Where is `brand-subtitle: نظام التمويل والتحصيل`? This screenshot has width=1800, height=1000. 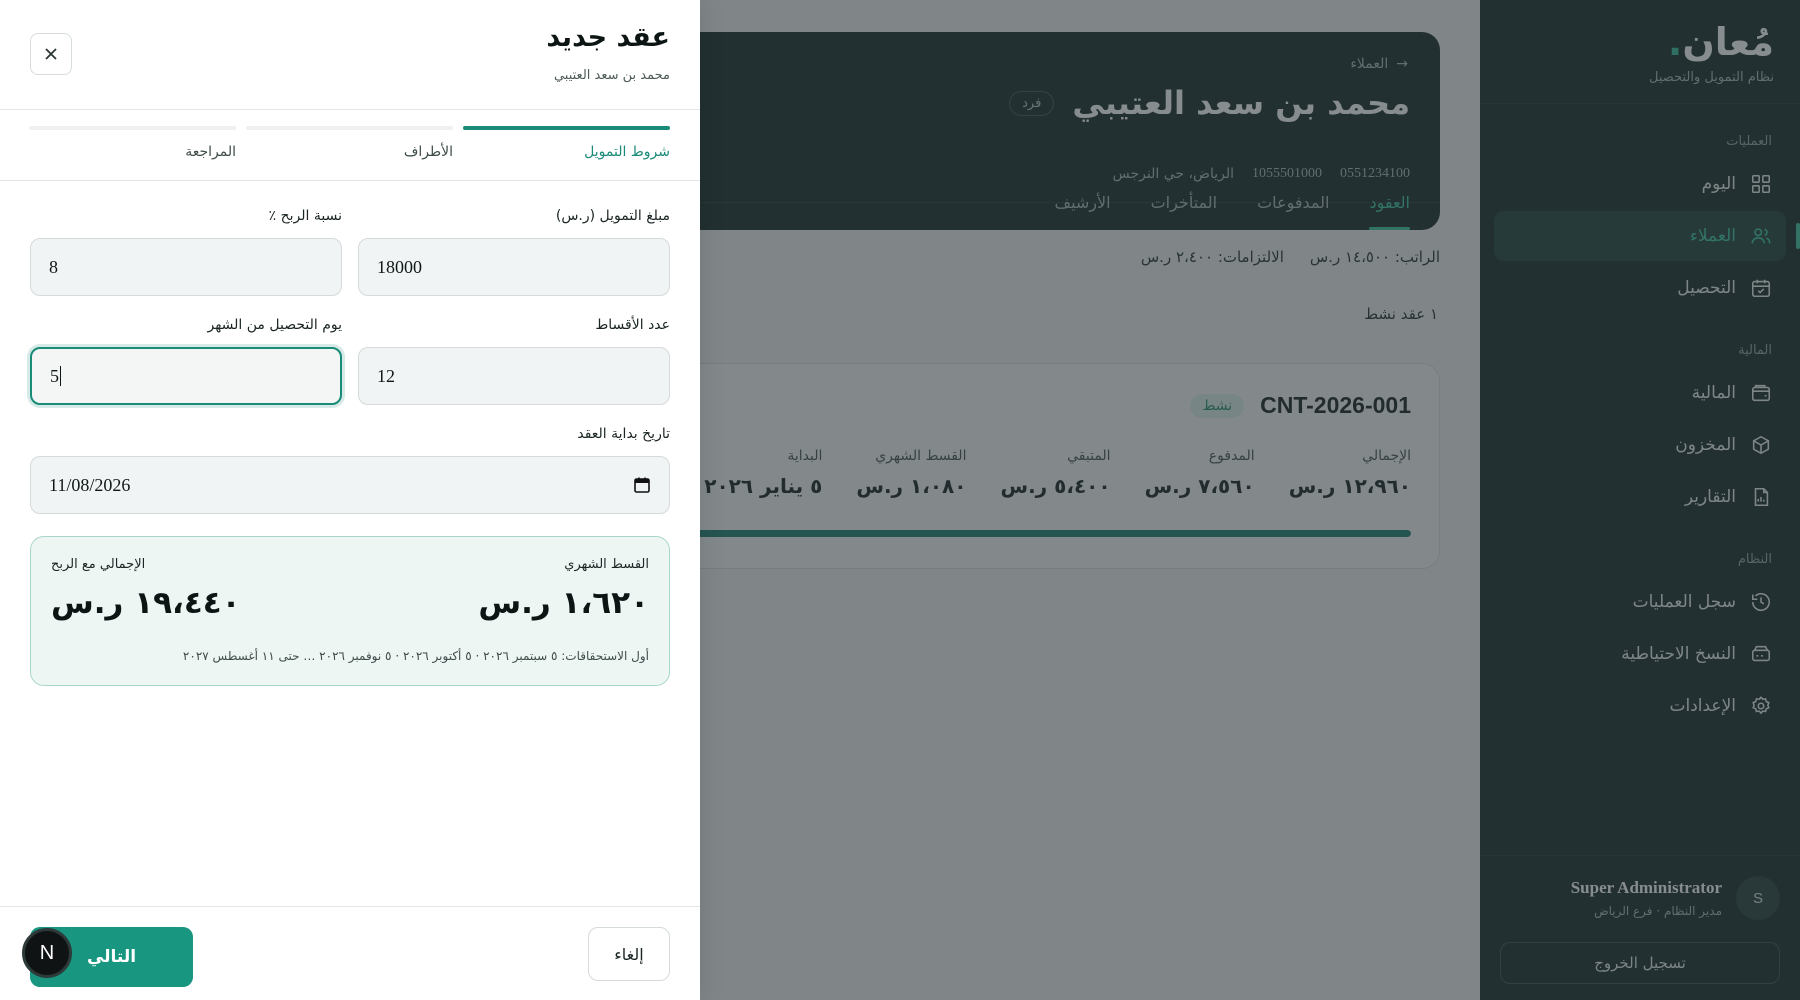 brand-subtitle: نظام التمويل والتحصيل is located at coordinates (1711, 77).